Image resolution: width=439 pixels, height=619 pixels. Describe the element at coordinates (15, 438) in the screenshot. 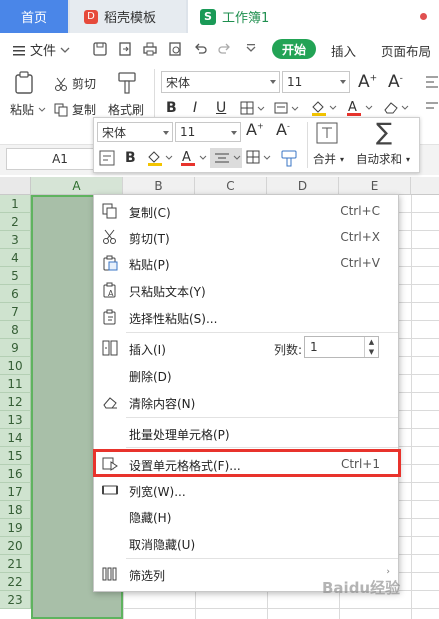

I see `row-header: 14` at that location.